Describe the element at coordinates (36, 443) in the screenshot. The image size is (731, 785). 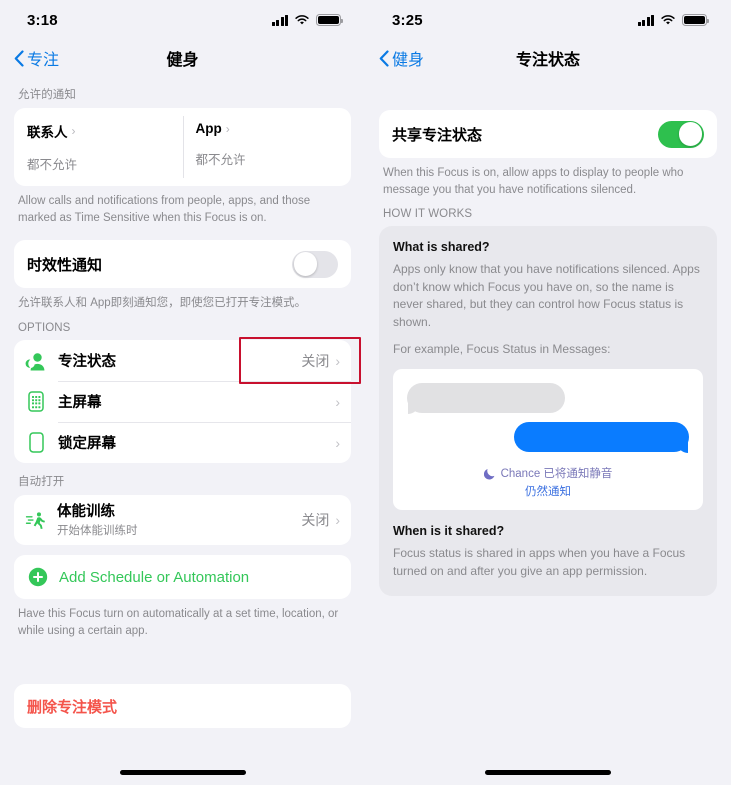
I see `lock-screen-icon` at that location.